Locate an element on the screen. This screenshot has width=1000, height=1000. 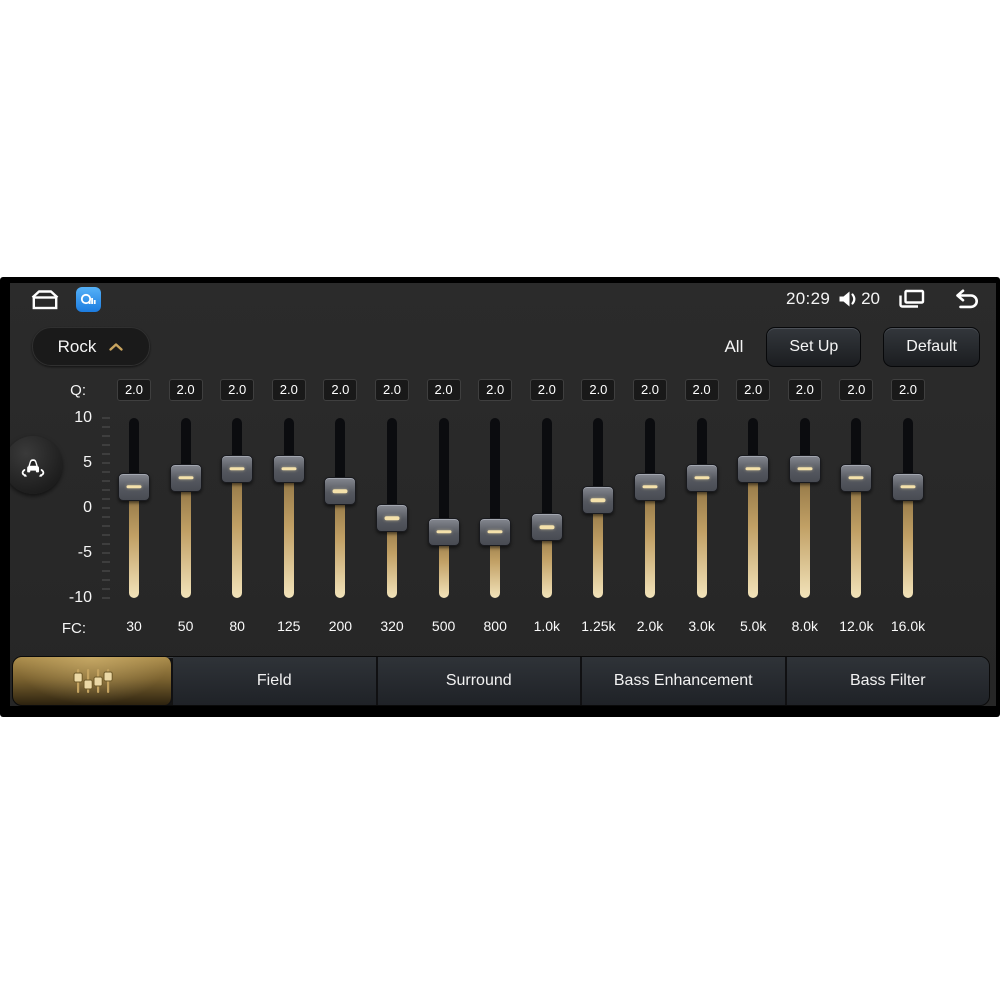
surround-car-icon is located at coordinates (33, 465).